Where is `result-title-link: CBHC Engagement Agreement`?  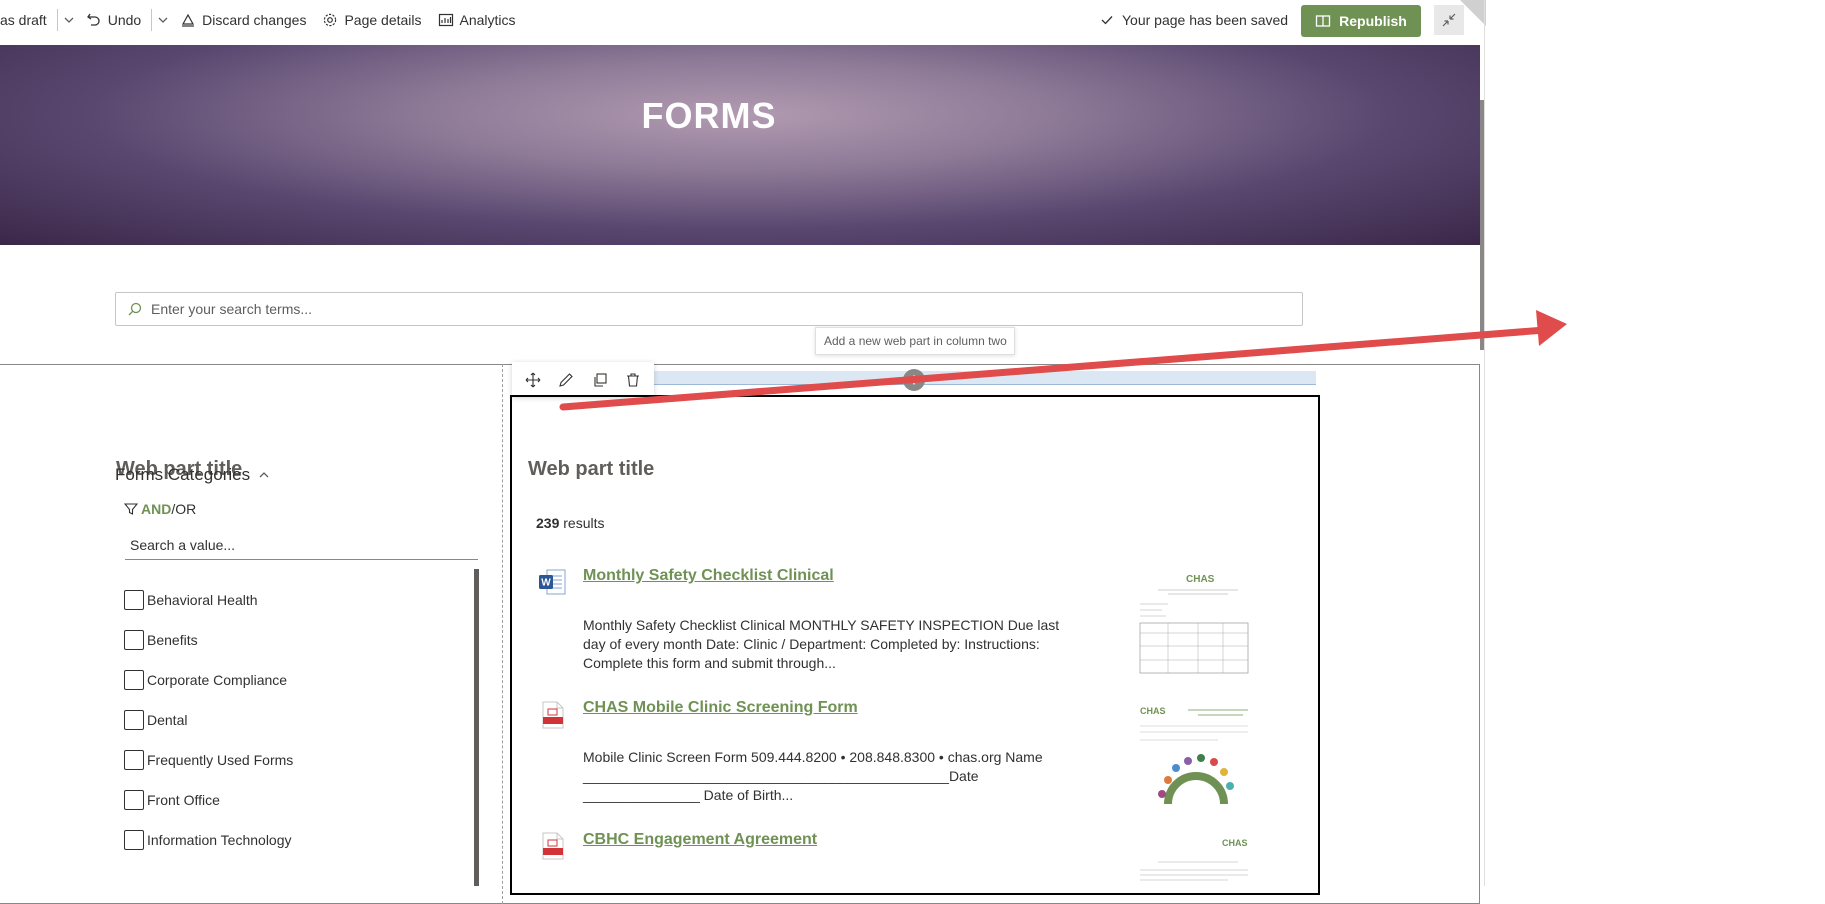
result-title-link: CBHC Engagement Agreement is located at coordinates (700, 840).